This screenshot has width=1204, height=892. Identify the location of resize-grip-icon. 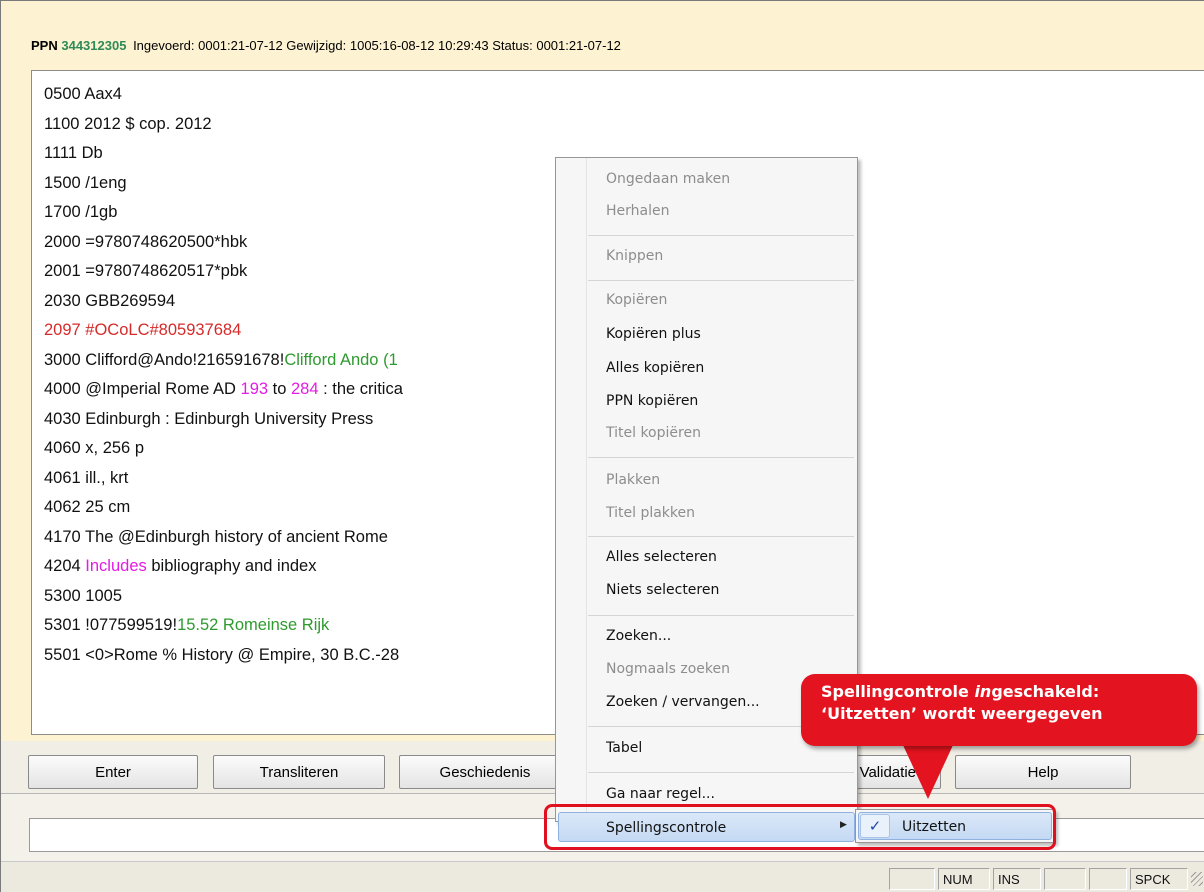
(1197, 879).